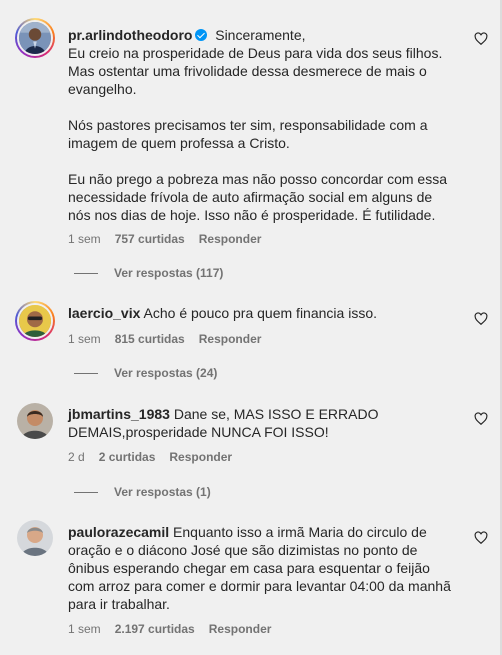  Describe the element at coordinates (260, 313) in the screenshot. I see `comment-text: Acho é pouco pra quem financia isso.` at that location.